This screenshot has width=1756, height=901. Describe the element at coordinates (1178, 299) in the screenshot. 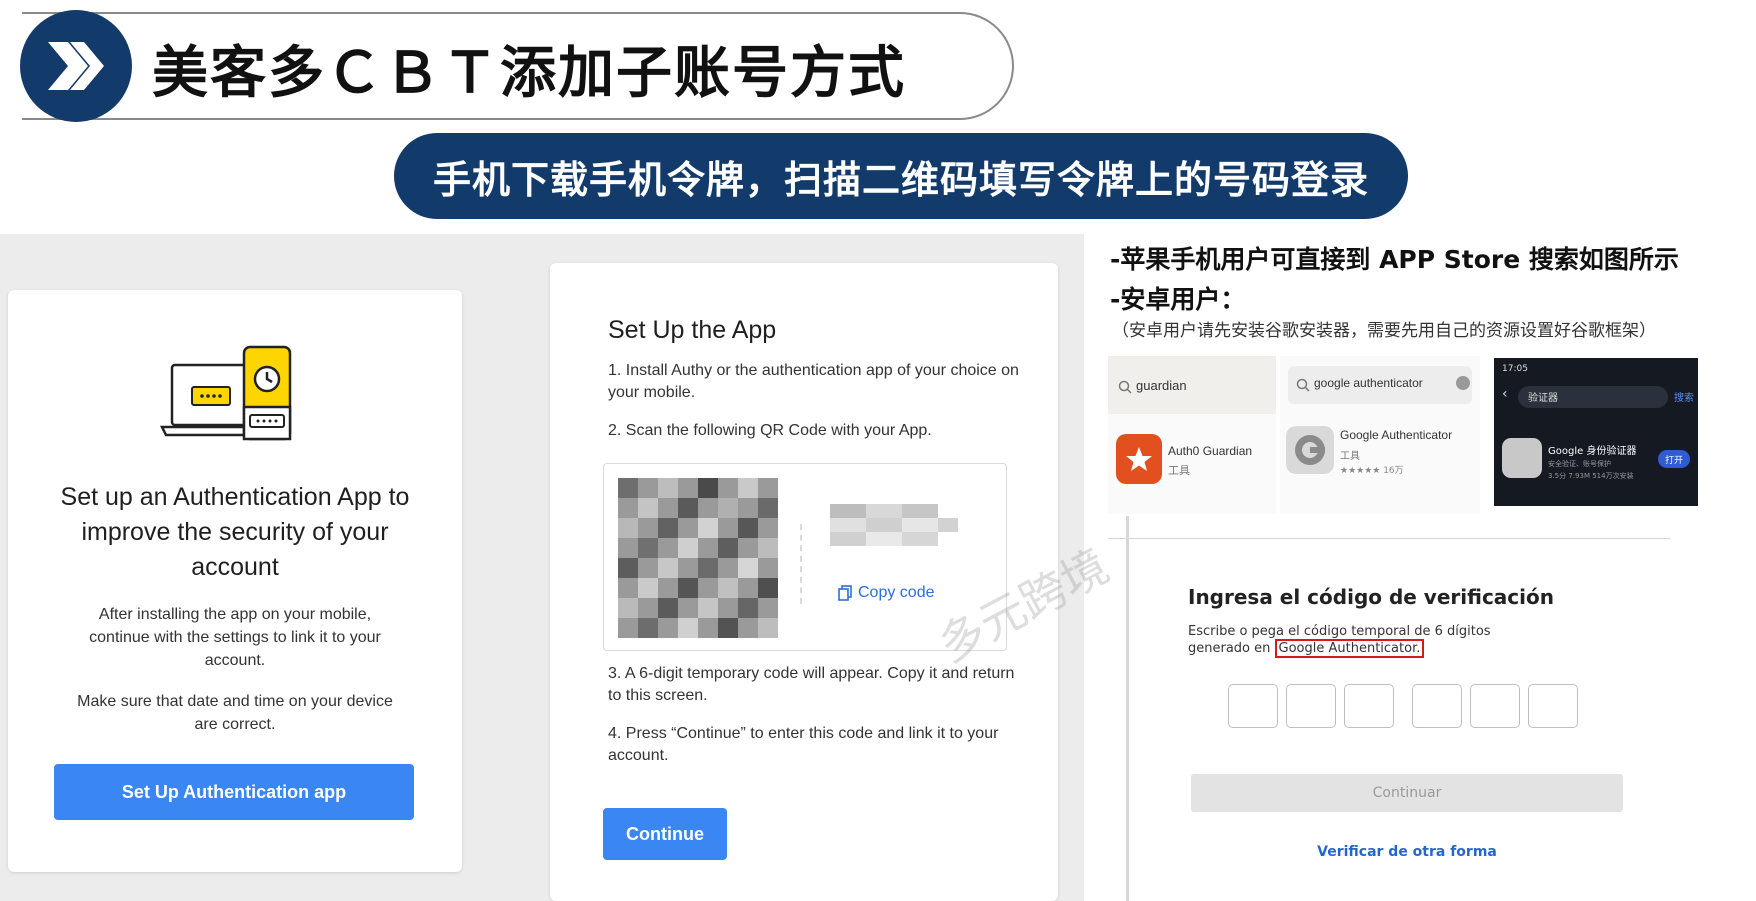

I see `instruction-android: -安卓用户：` at that location.